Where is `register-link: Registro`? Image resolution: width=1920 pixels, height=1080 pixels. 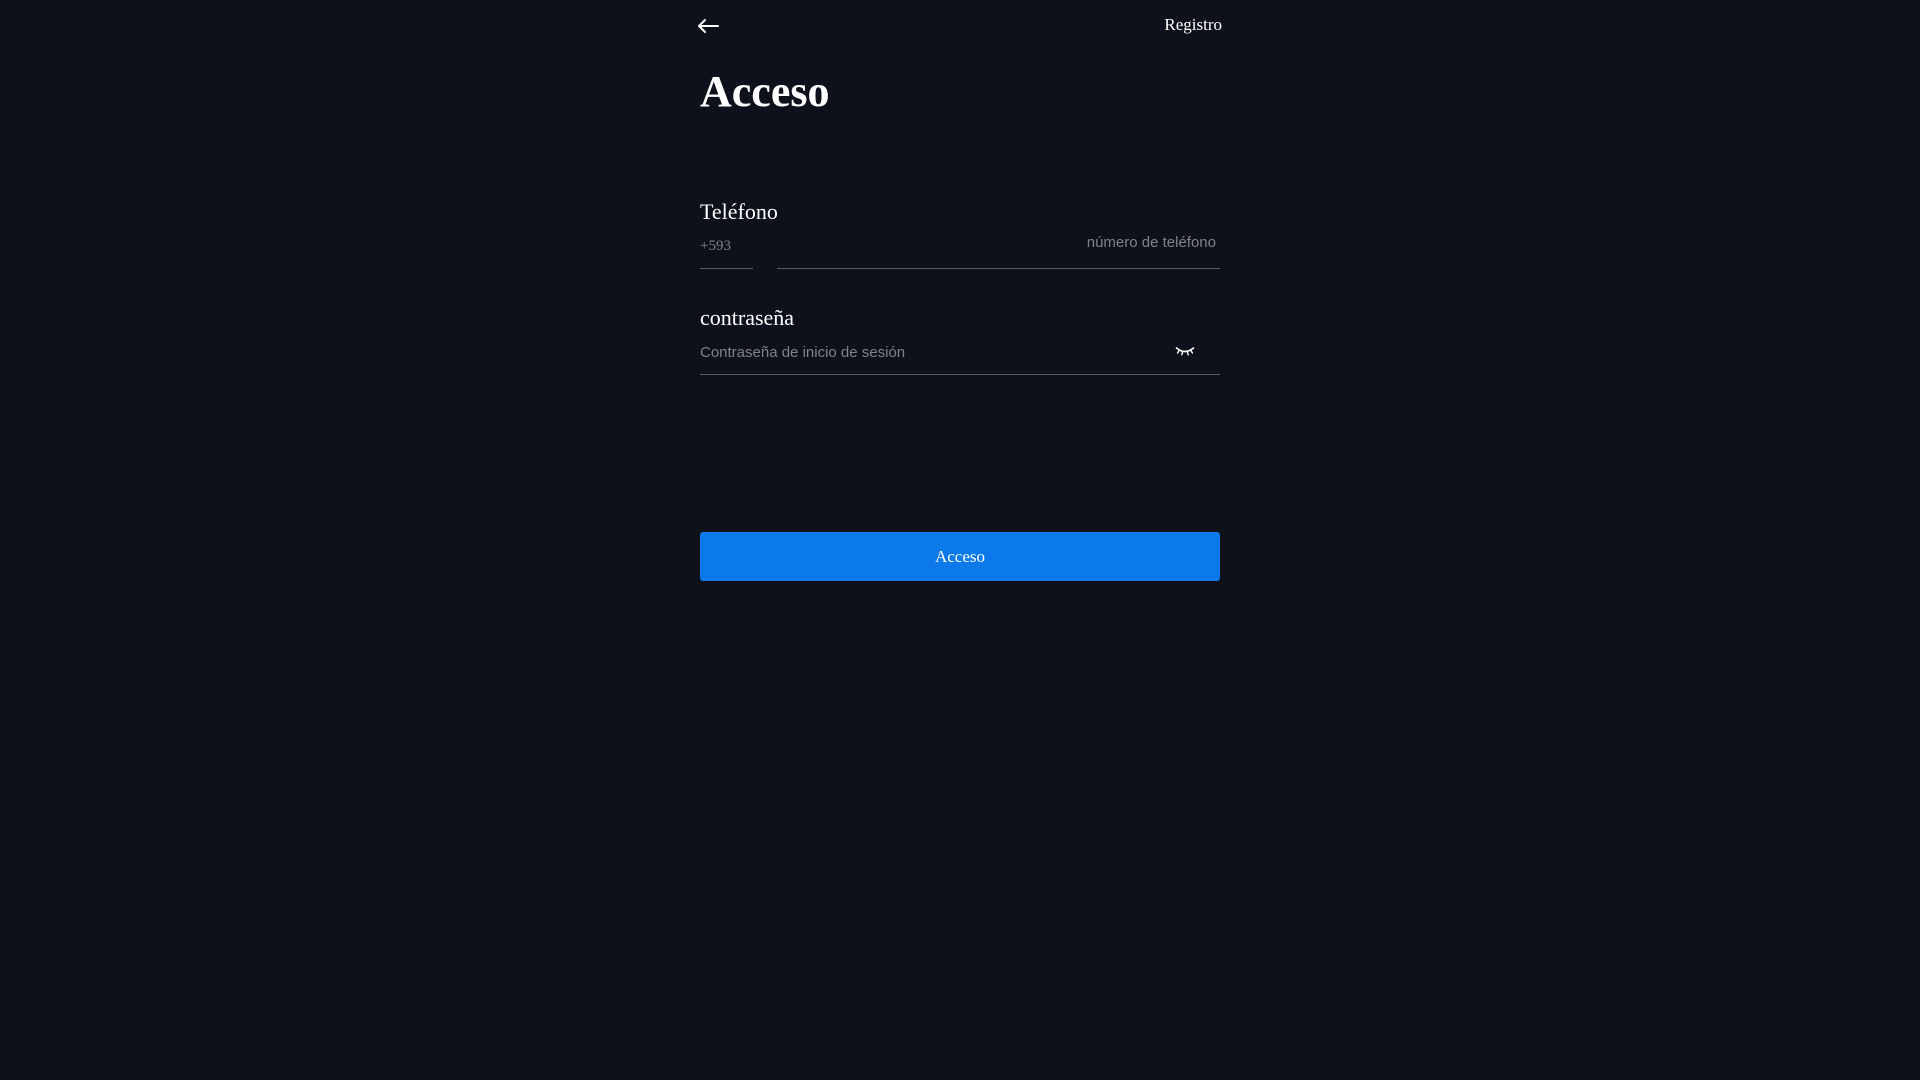 register-link: Registro is located at coordinates (1193, 25).